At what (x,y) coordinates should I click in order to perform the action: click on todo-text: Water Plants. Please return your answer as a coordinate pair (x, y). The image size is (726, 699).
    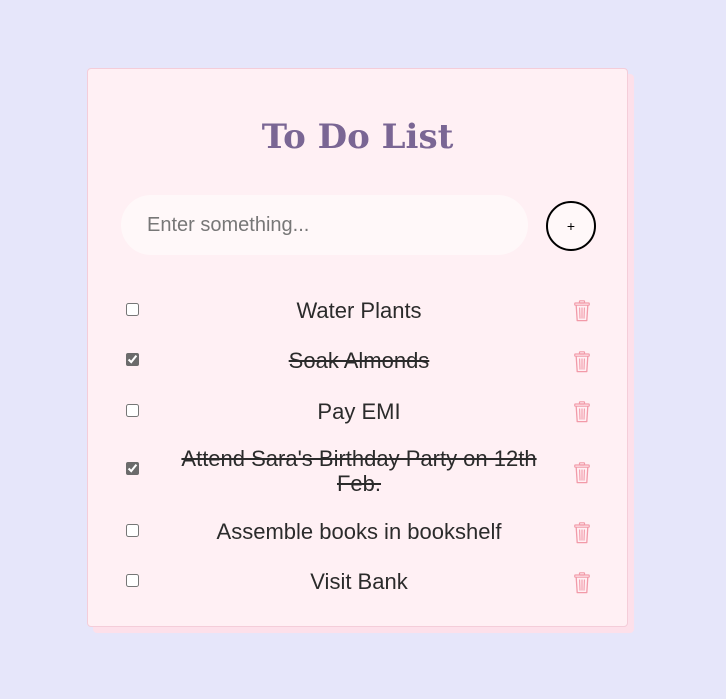
    Looking at the image, I should click on (359, 310).